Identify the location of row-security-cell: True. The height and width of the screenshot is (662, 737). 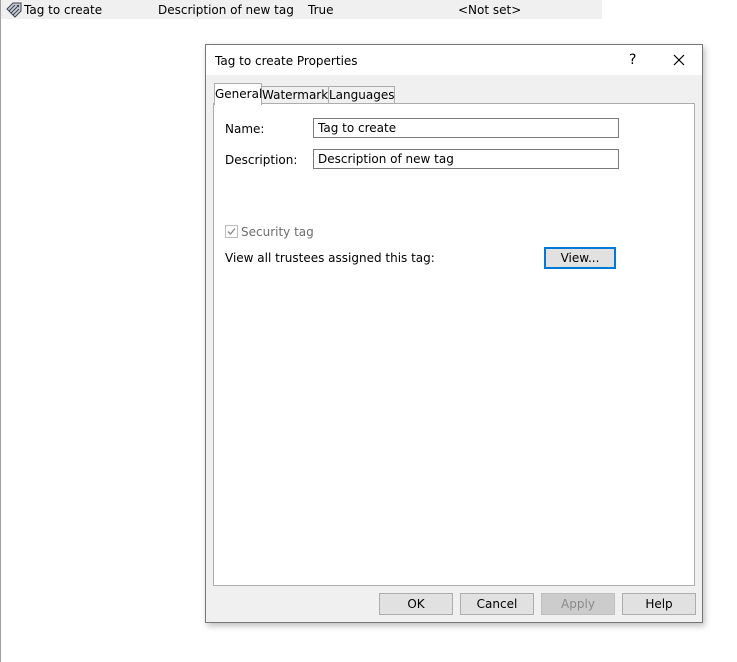
(321, 10).